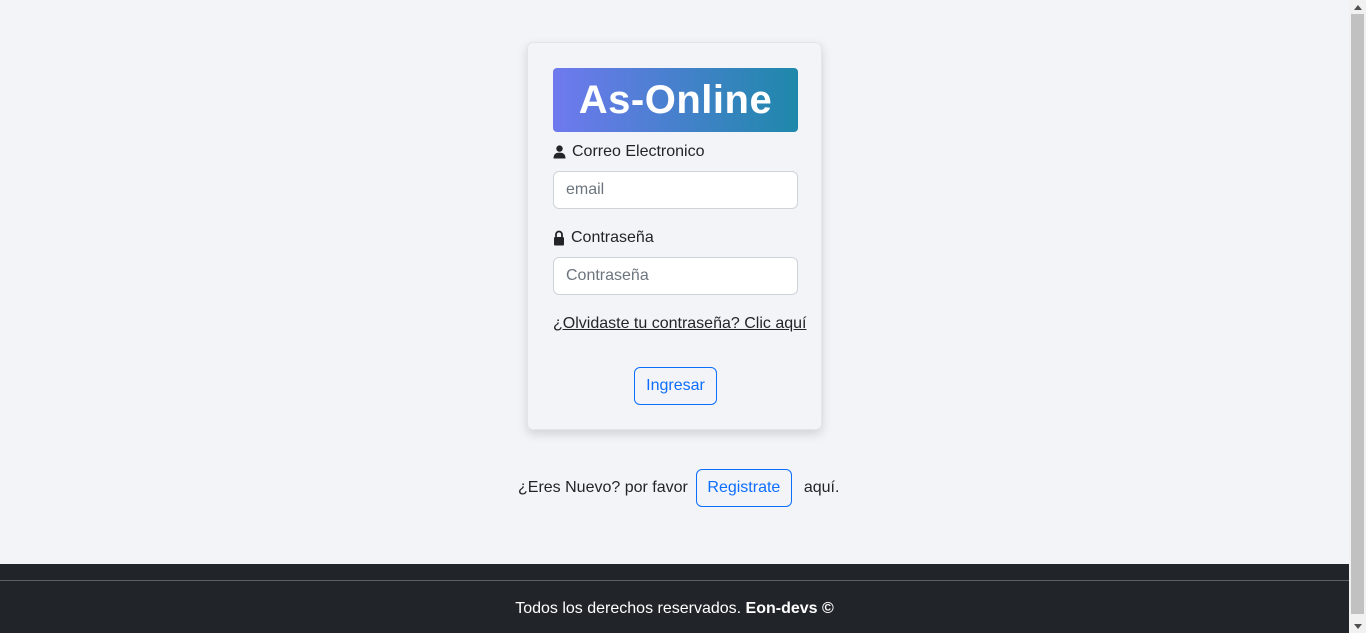  Describe the element at coordinates (630, 608) in the screenshot. I see `footer-rights: Todos los derechos reservados.` at that location.